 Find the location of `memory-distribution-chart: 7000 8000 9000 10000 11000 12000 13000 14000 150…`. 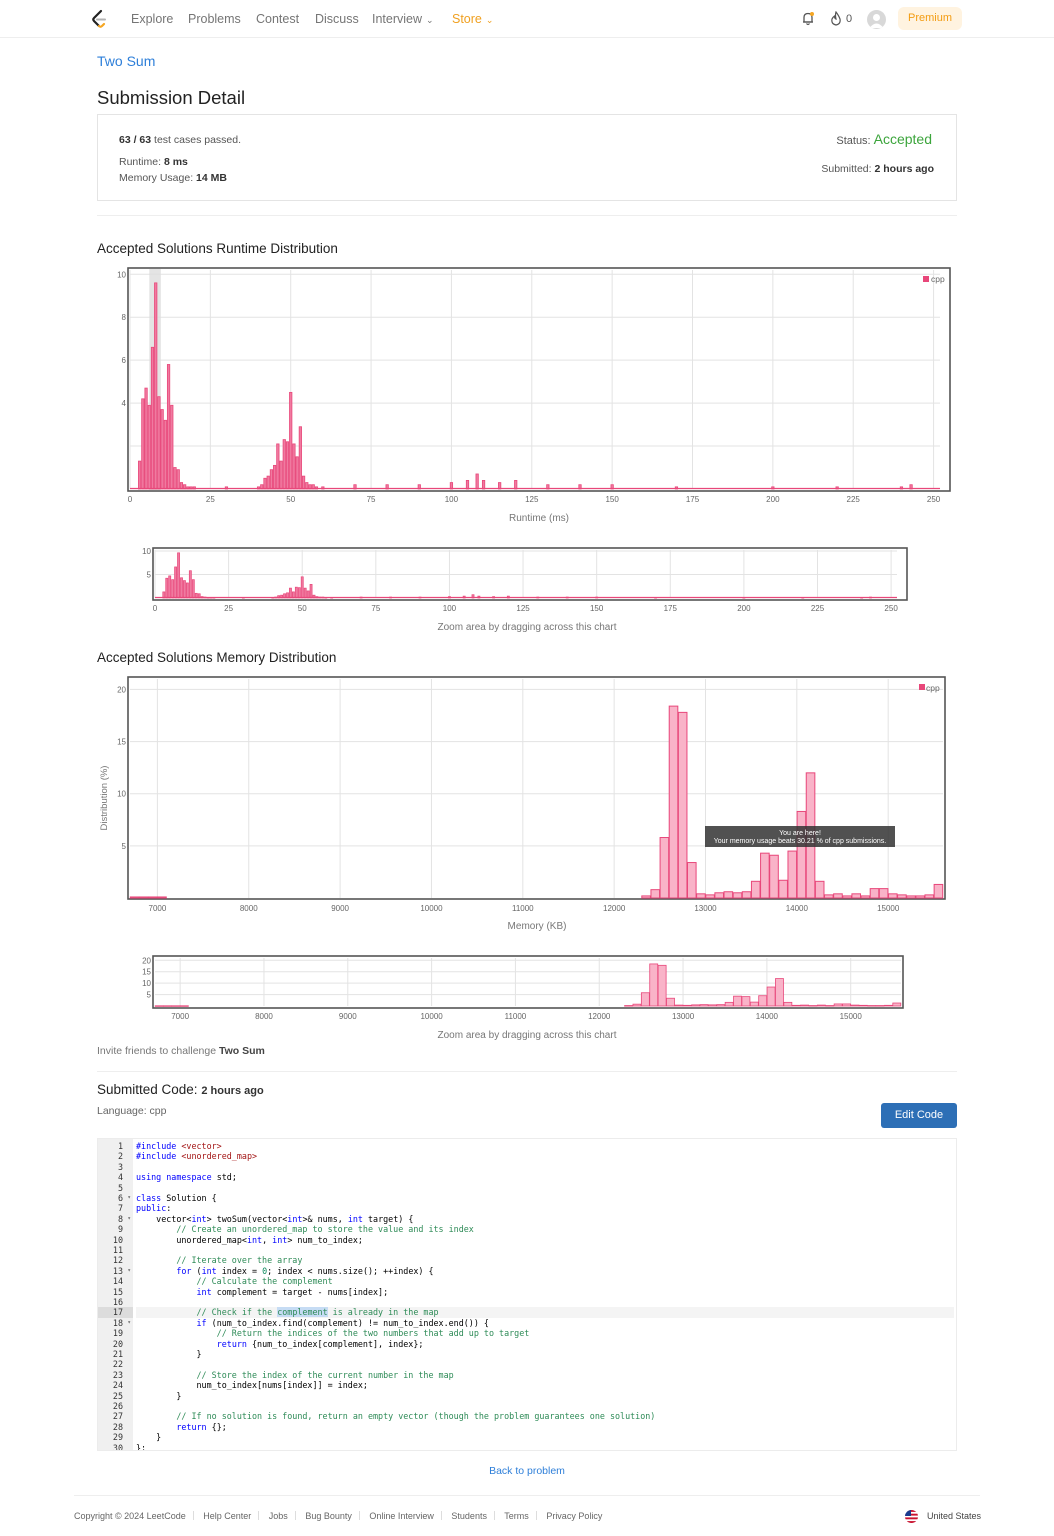

memory-distribution-chart: 7000 8000 9000 10000 11000 12000 13000 14000 150… is located at coordinates (527, 805).